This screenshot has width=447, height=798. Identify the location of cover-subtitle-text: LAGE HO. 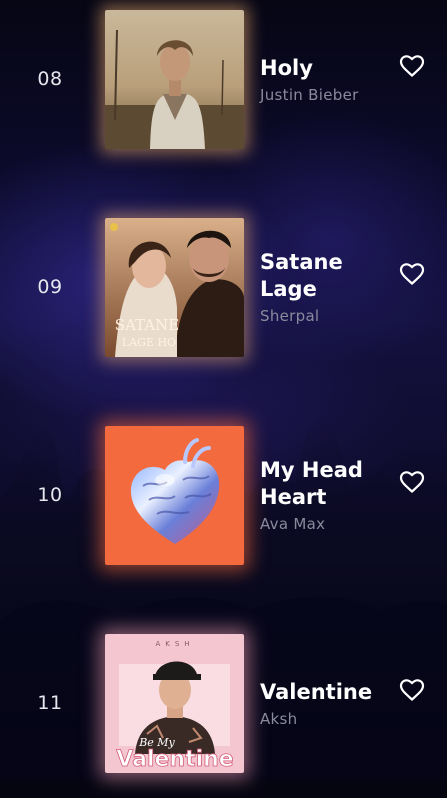
(149, 342).